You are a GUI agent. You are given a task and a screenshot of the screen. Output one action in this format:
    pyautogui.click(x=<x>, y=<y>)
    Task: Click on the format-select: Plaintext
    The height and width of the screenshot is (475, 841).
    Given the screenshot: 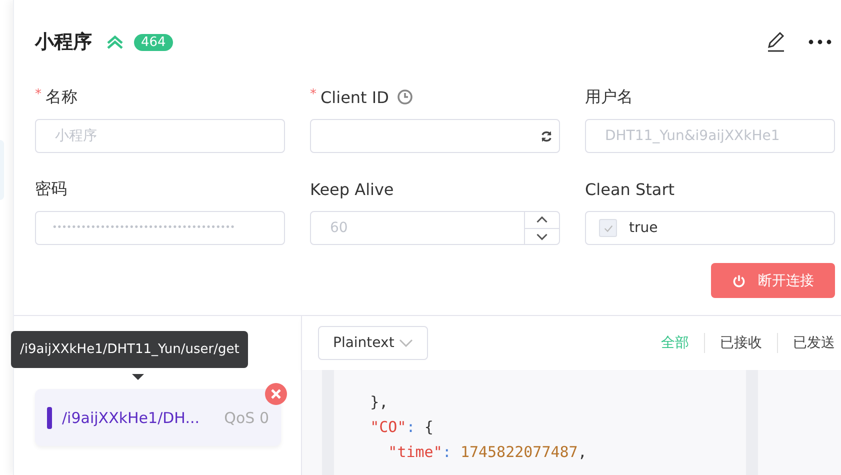 What is the action you would take?
    pyautogui.click(x=373, y=343)
    